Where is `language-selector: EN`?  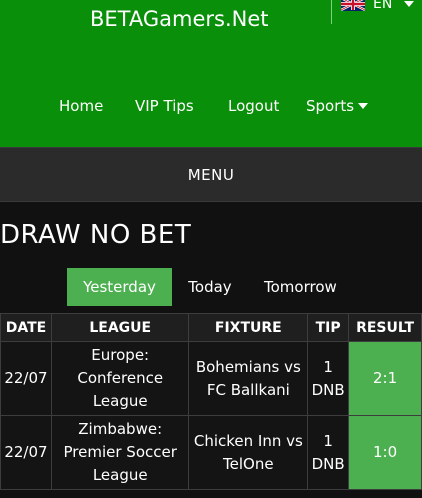
language-selector: EN is located at coordinates (378, 6).